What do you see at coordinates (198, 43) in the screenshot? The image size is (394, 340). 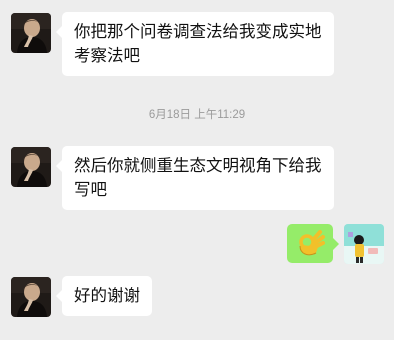 I see `message-text: 你把那个问卷调查法给我变成实地考察法吧` at bounding box center [198, 43].